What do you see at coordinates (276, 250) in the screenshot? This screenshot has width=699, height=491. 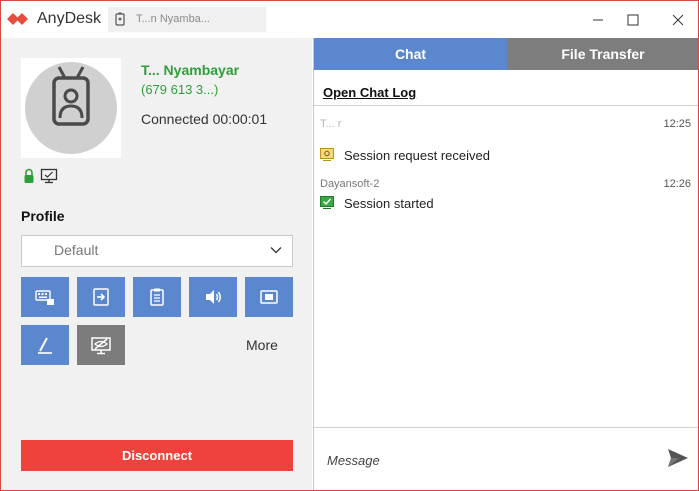 I see `chevron-down-icon` at bounding box center [276, 250].